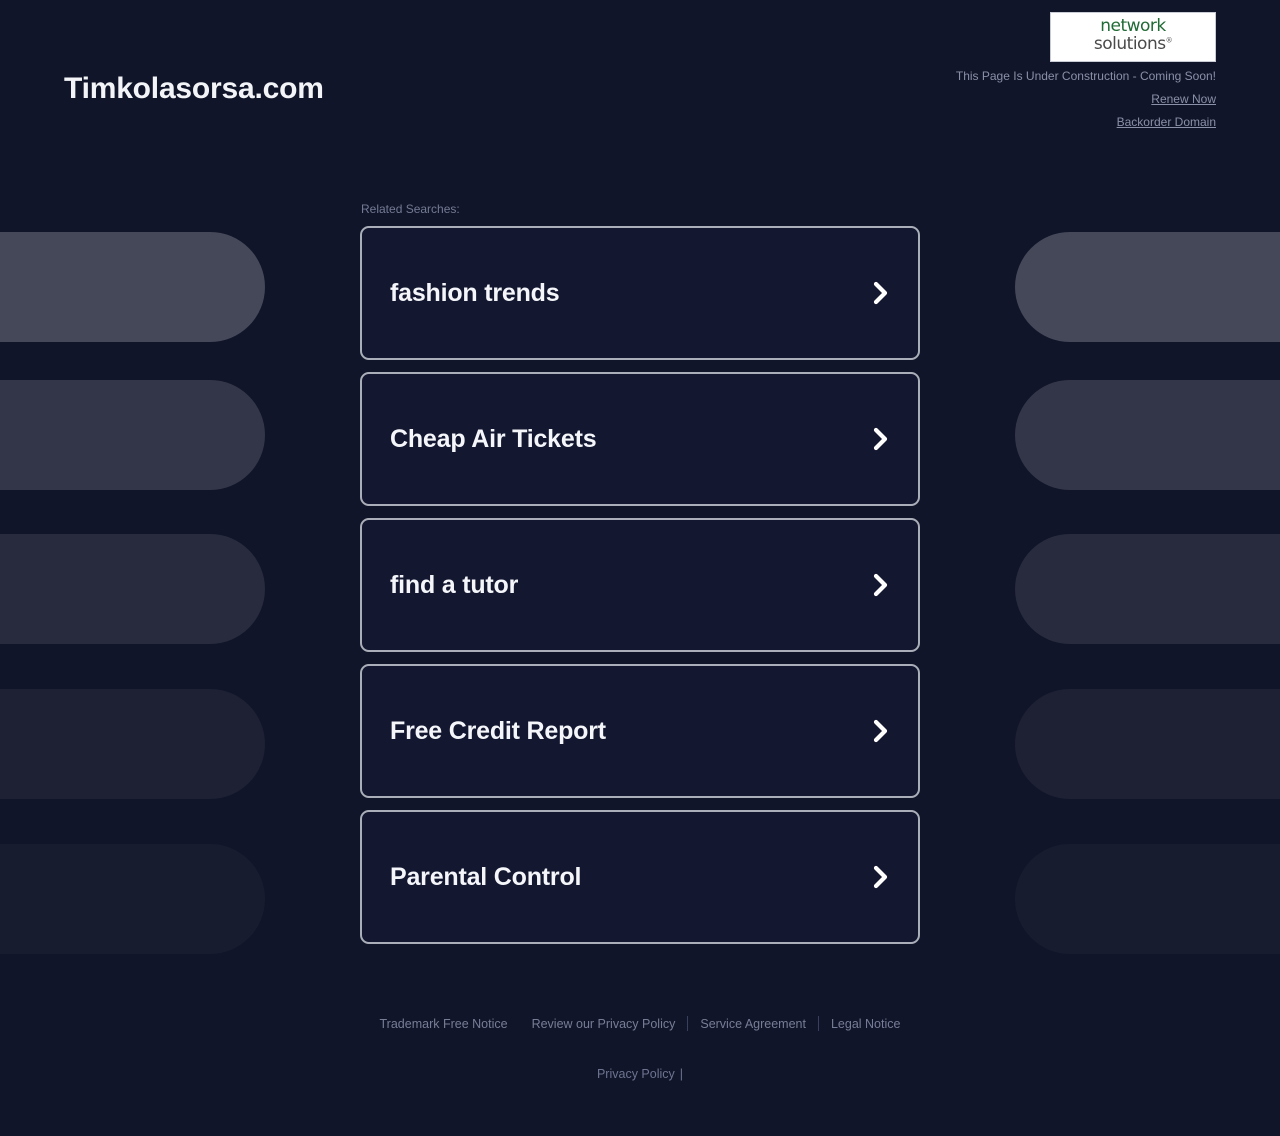  I want to click on review-privacy-policy-link: Review our Privacy Policy, so click(604, 1024).